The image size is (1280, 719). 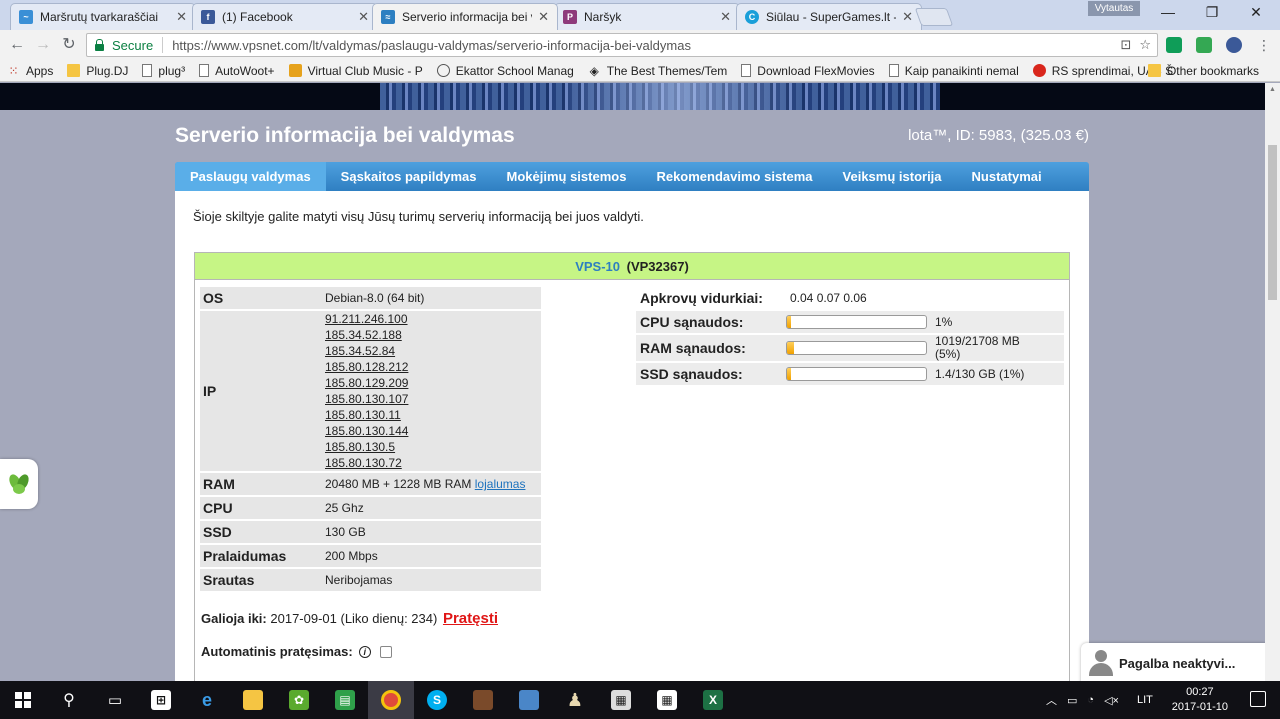 I want to click on other-bookmarks: Other bookmarks, so click(x=1203, y=71).